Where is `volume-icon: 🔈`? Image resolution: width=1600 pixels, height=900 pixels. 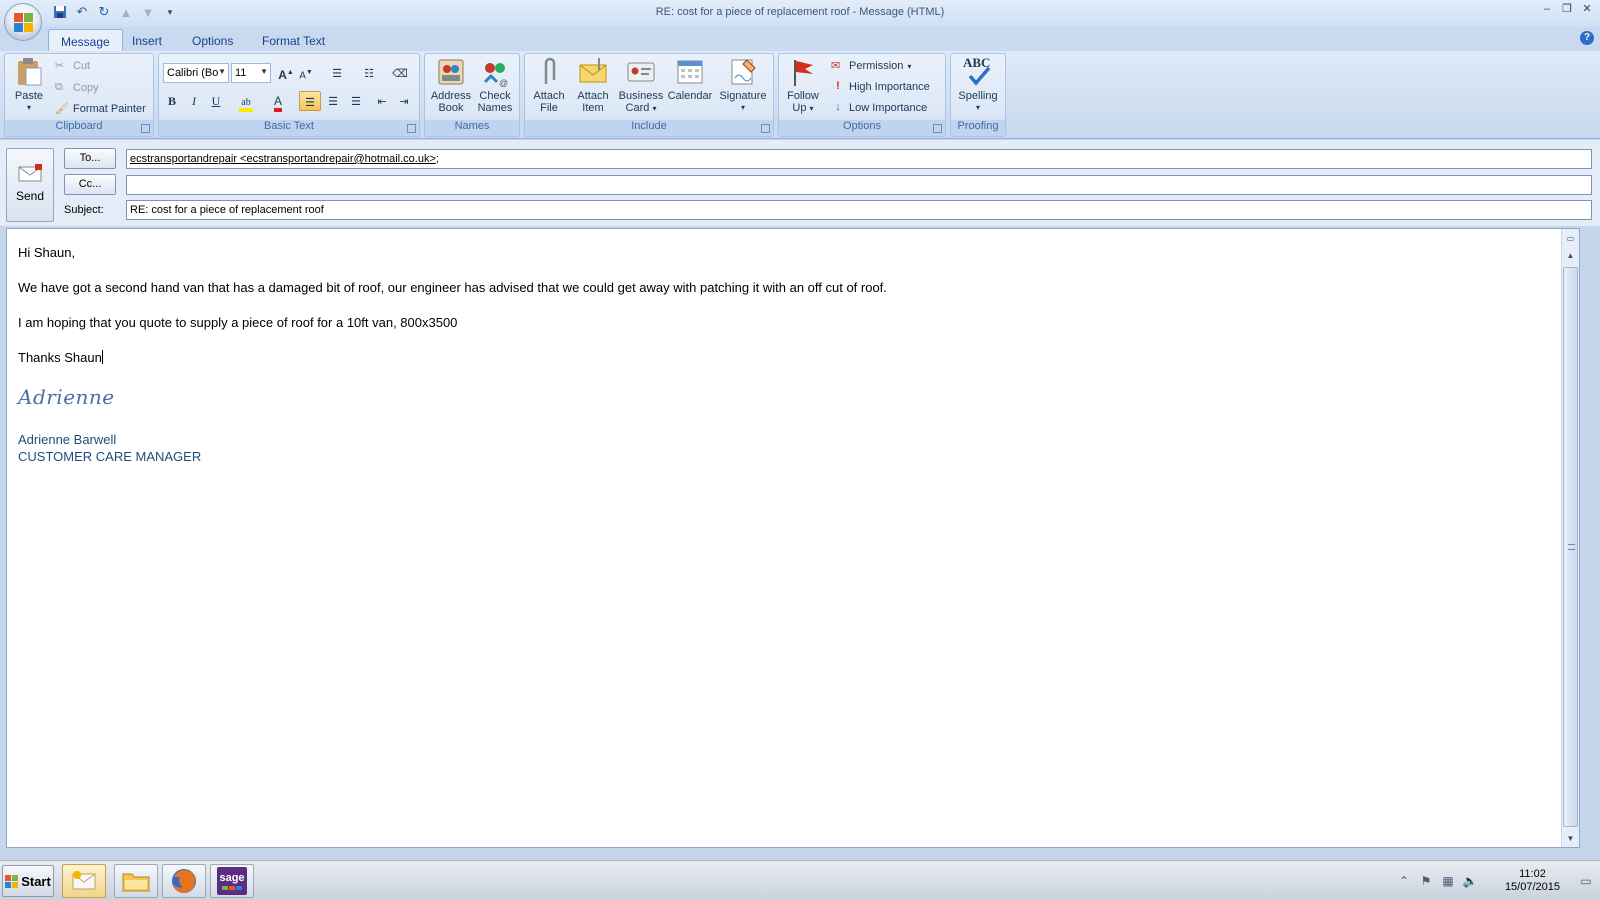
volume-icon: 🔈 is located at coordinates (1470, 881).